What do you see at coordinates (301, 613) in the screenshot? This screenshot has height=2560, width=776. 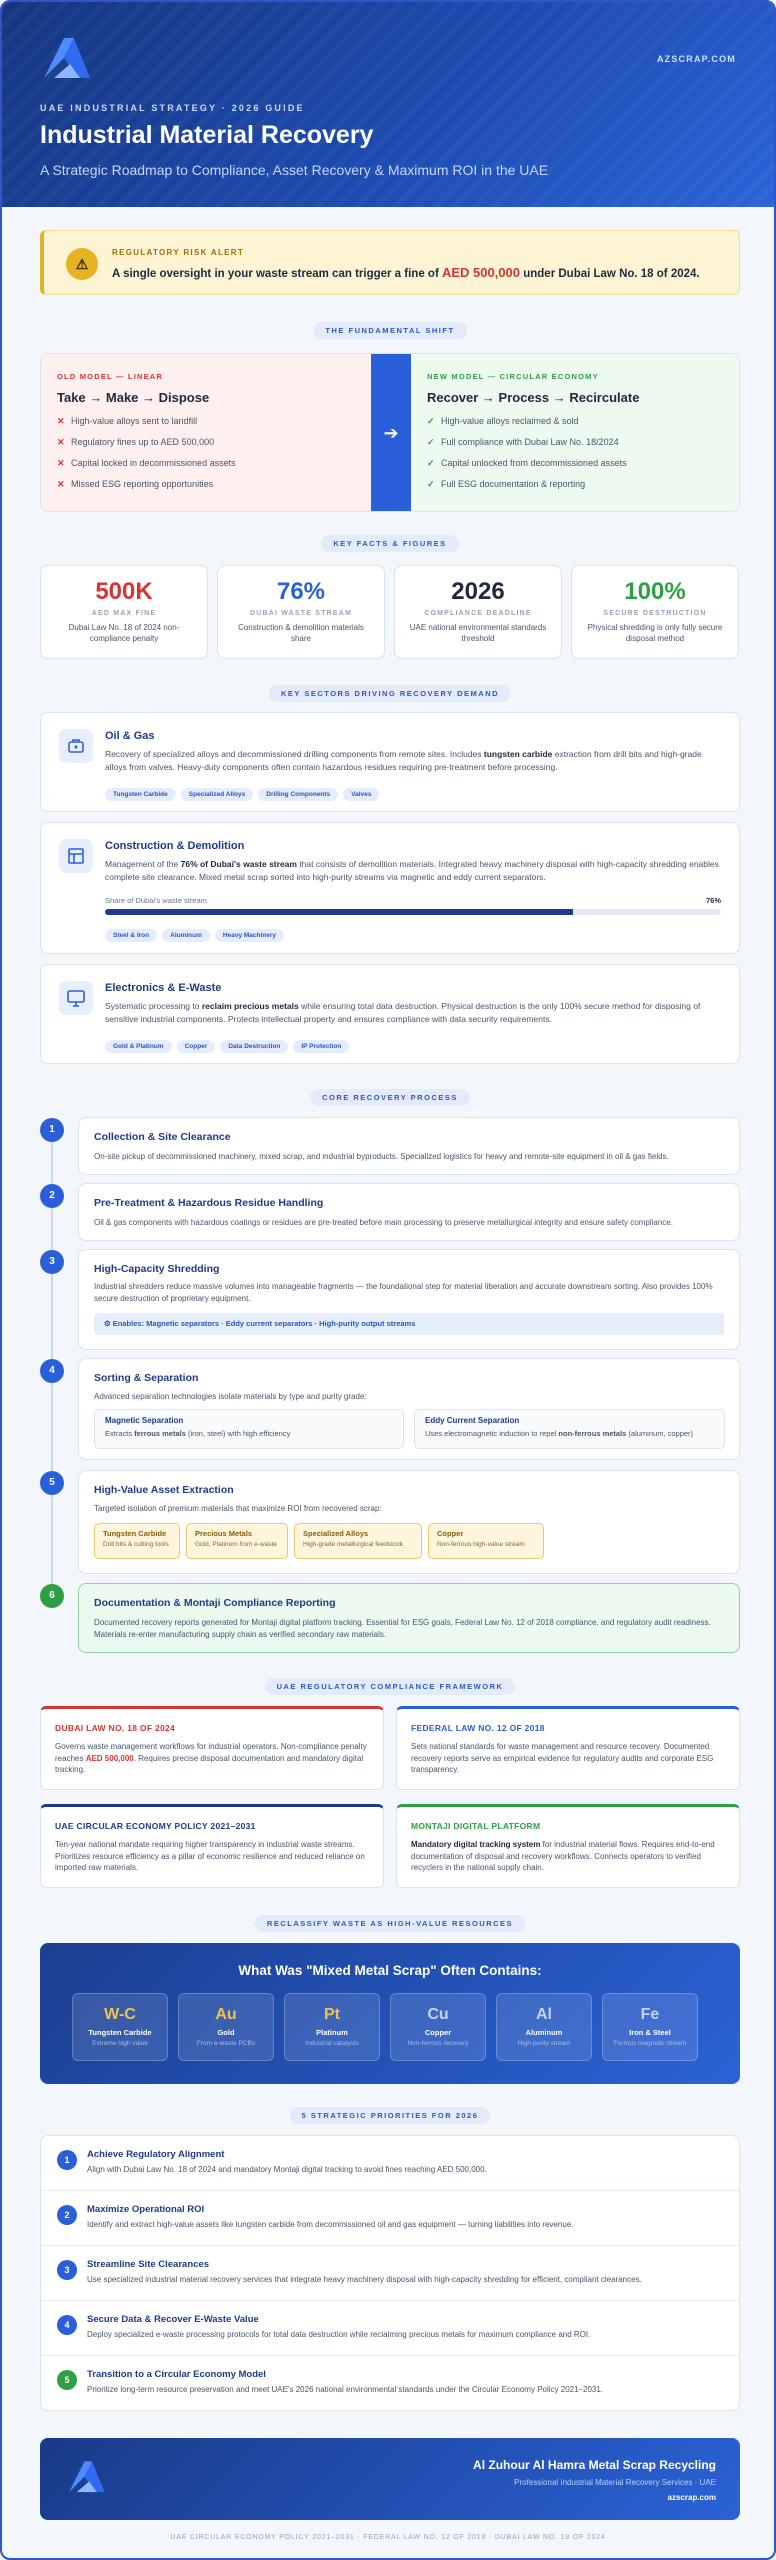 I see `fact-key: DUBAI WASTE STREAM` at bounding box center [301, 613].